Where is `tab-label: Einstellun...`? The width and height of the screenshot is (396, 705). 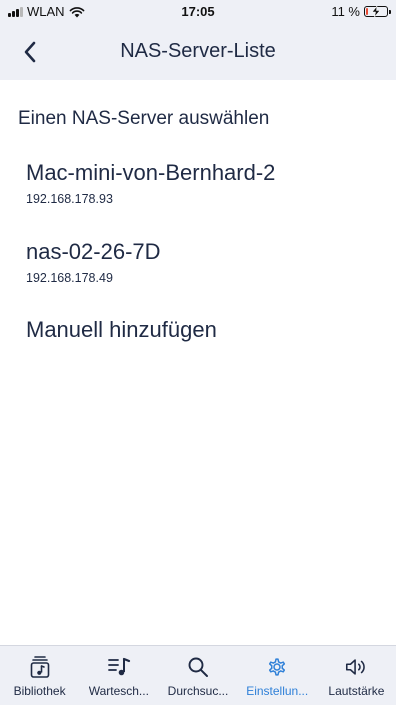
tab-label: Einstellun... is located at coordinates (277, 691).